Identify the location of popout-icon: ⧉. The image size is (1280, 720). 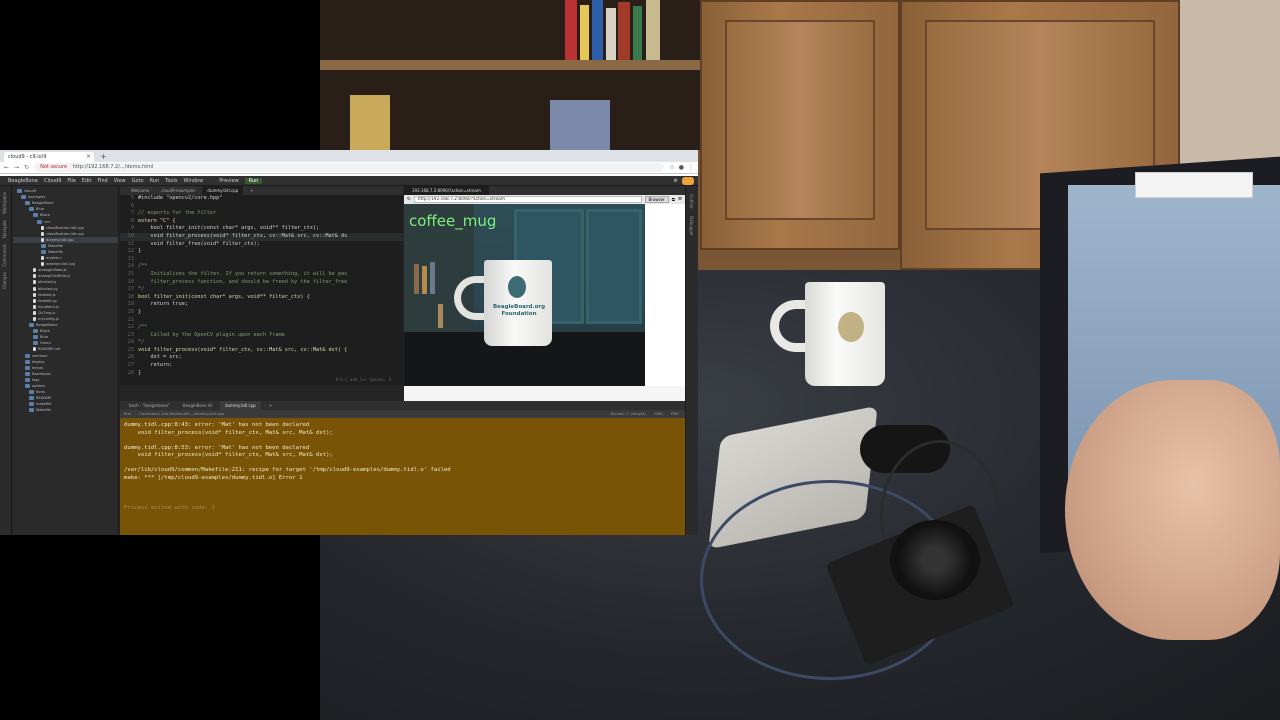
(673, 200).